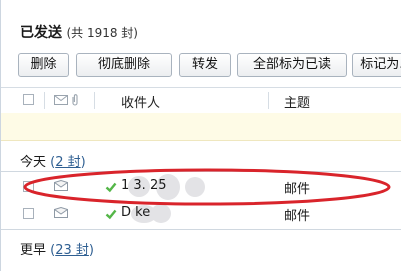 This screenshot has height=271, width=401. Describe the element at coordinates (67, 162) in the screenshot. I see `group-today-count-link: 2 封` at that location.